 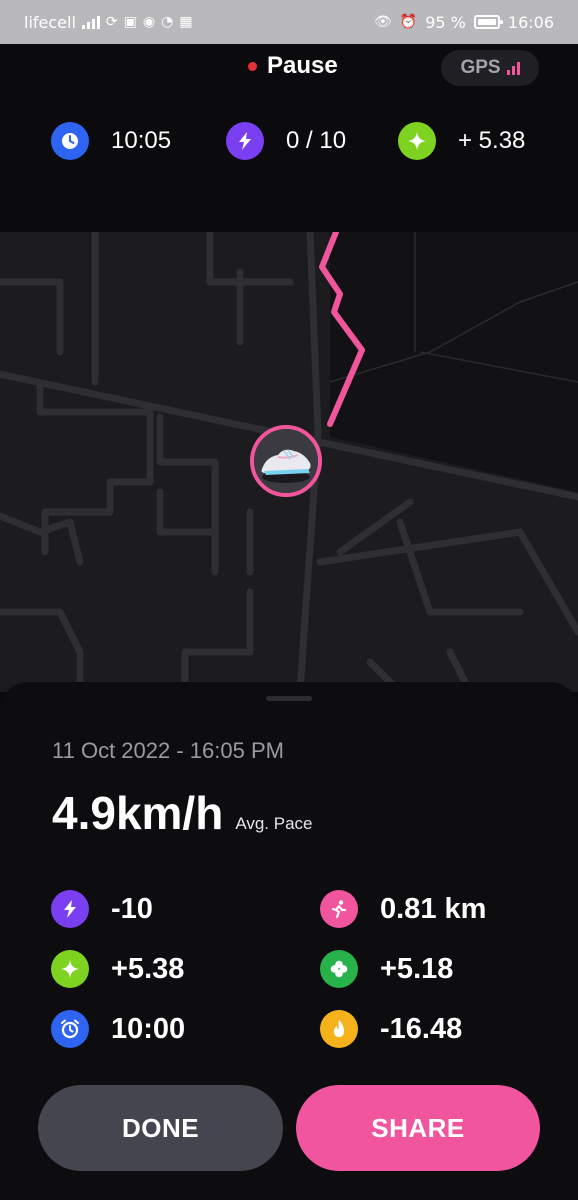 I want to click on pace-block: 4.9km/h Avg. Pace, so click(x=182, y=813).